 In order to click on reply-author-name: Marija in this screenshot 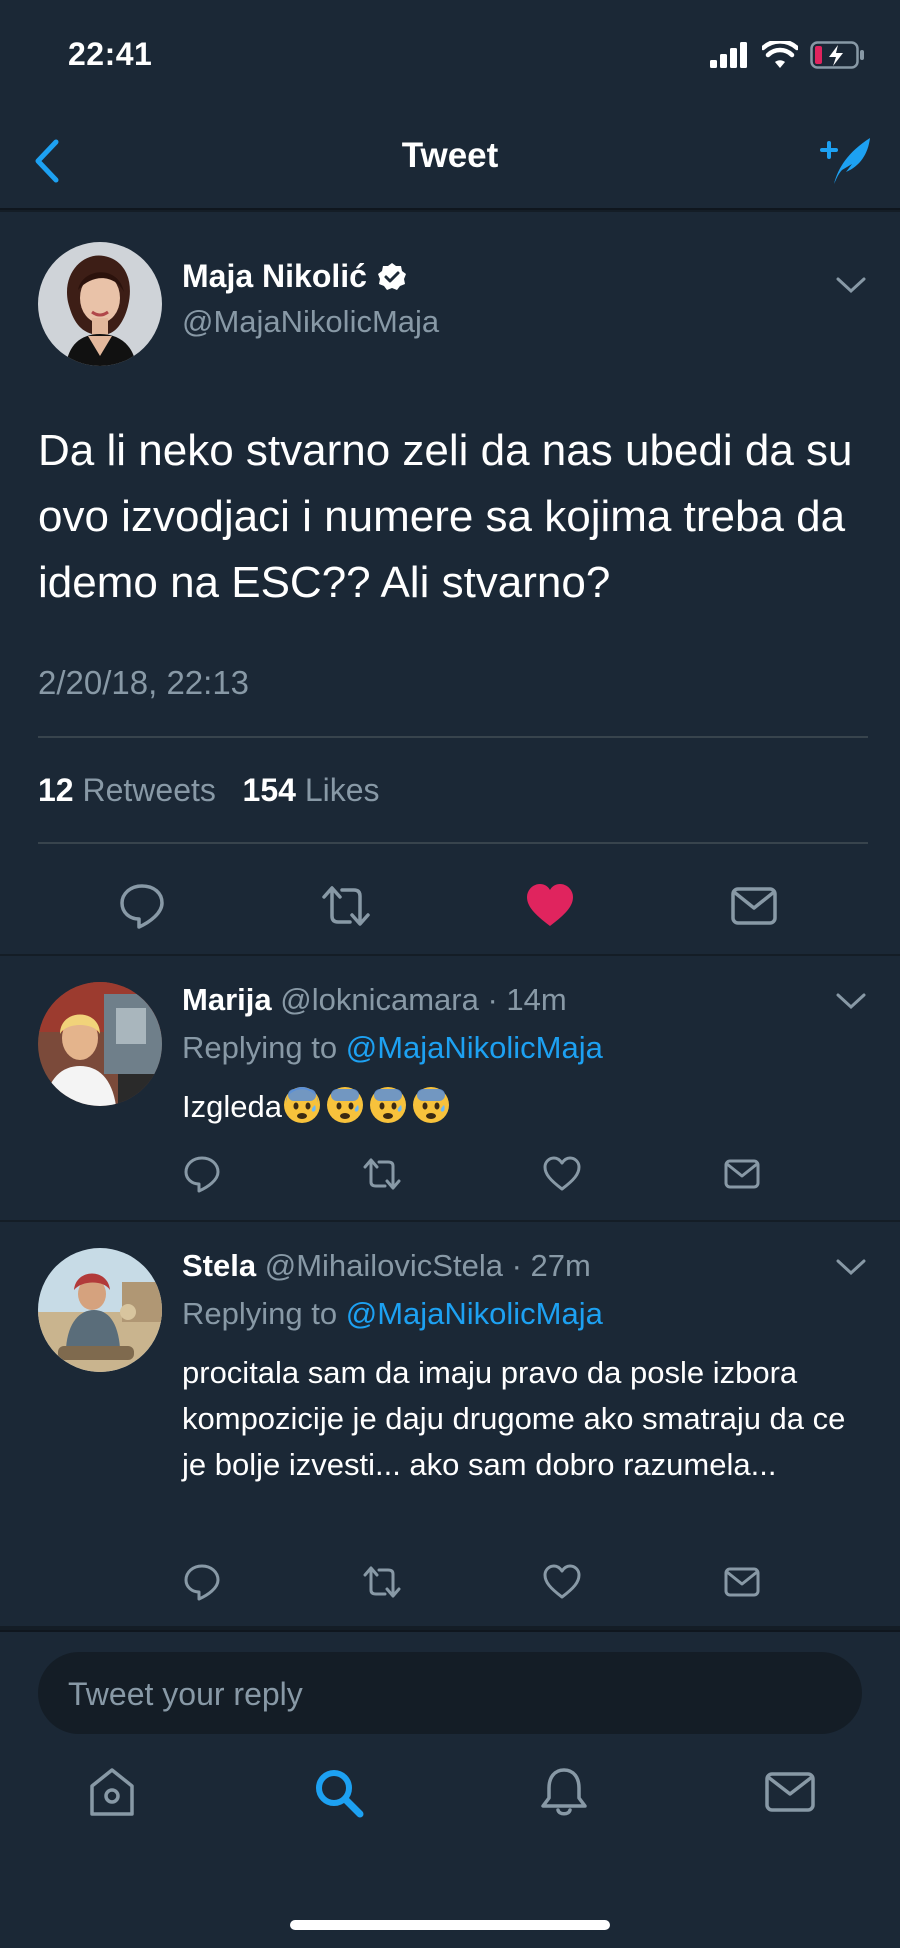, I will do `click(227, 999)`.